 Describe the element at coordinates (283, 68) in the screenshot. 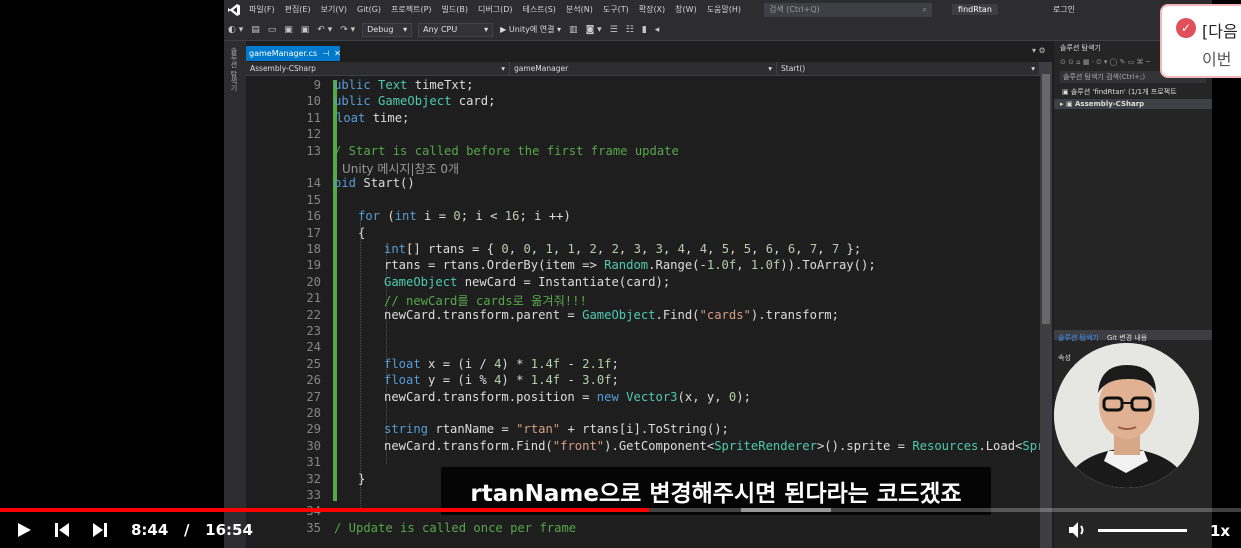

I see `nav-project-value: Assembly-CSharp` at that location.